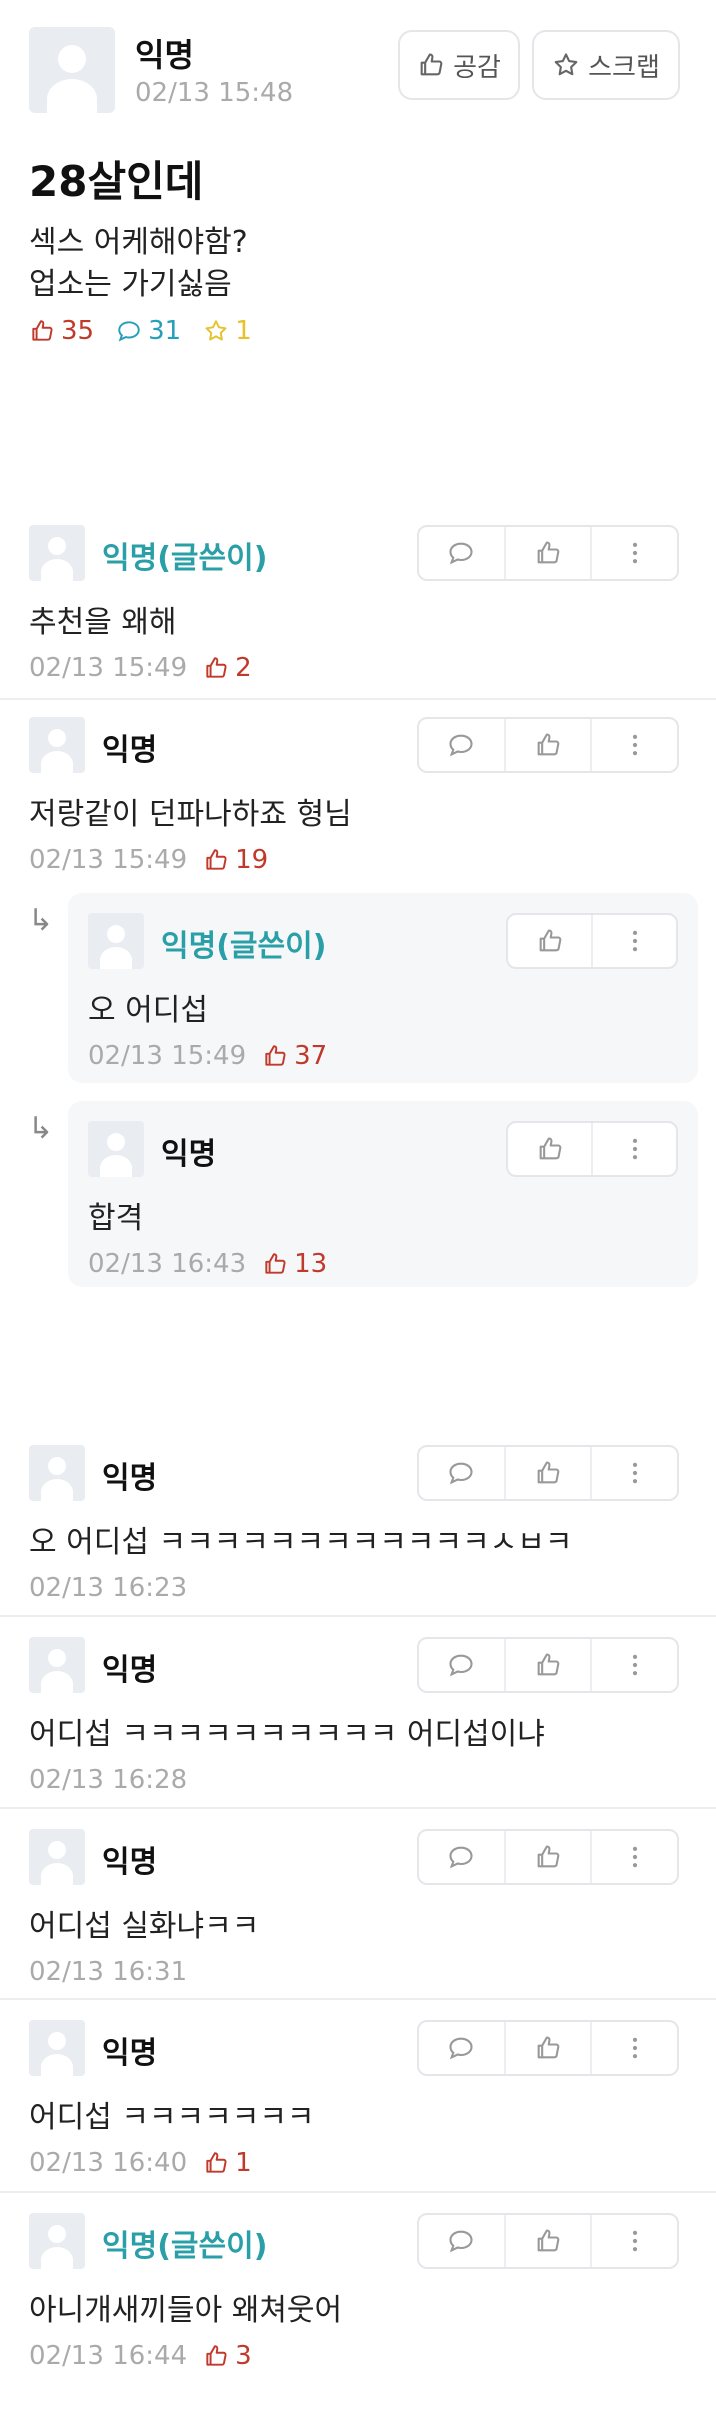  Describe the element at coordinates (140, 331) in the screenshot. I see `post-stats: 35 31 1` at that location.